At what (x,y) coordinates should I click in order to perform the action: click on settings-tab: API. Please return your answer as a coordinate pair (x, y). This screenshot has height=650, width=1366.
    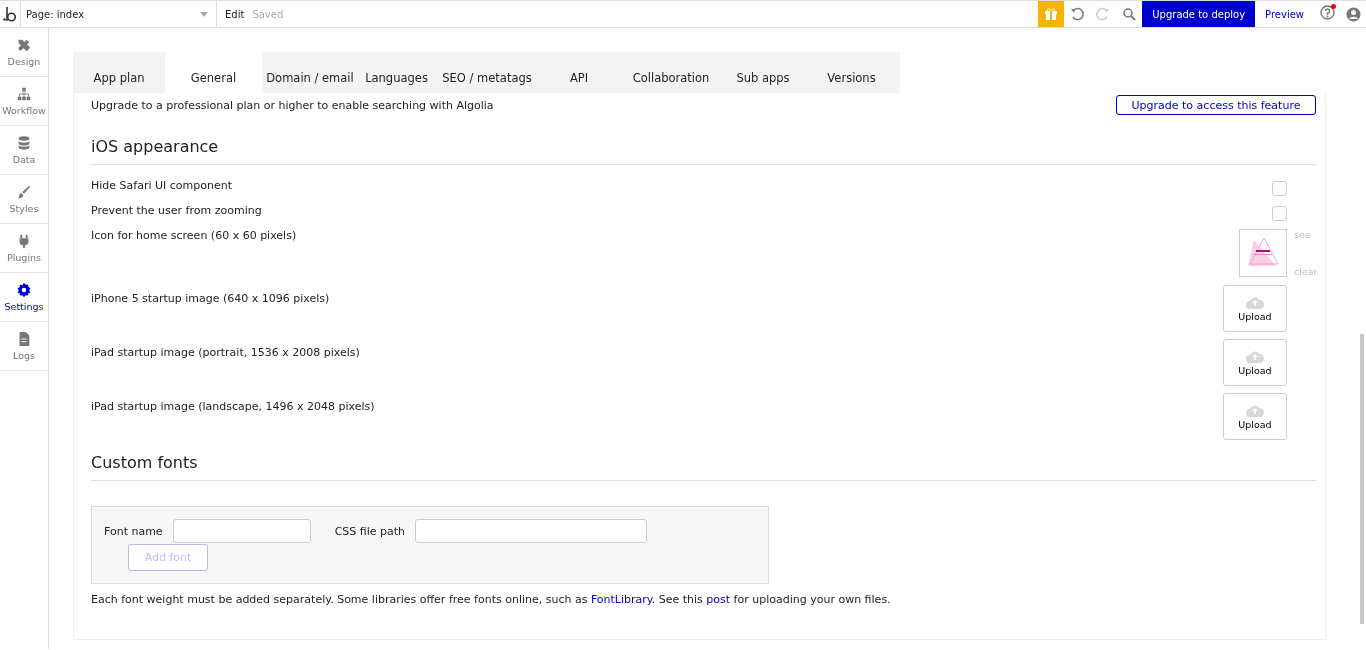
    Looking at the image, I should click on (579, 72).